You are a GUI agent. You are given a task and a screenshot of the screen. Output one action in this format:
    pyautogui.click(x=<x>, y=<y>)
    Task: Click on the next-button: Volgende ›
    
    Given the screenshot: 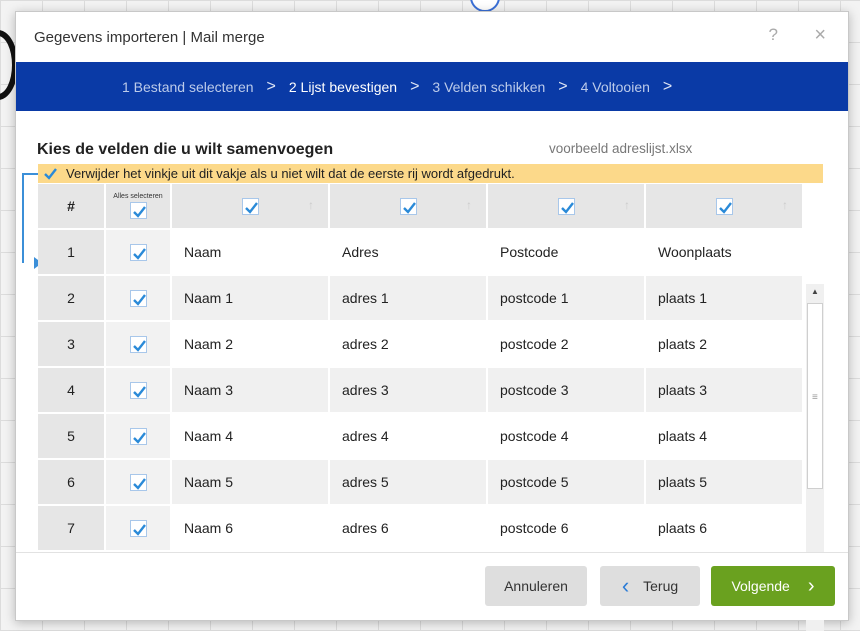 What is the action you would take?
    pyautogui.click(x=773, y=586)
    